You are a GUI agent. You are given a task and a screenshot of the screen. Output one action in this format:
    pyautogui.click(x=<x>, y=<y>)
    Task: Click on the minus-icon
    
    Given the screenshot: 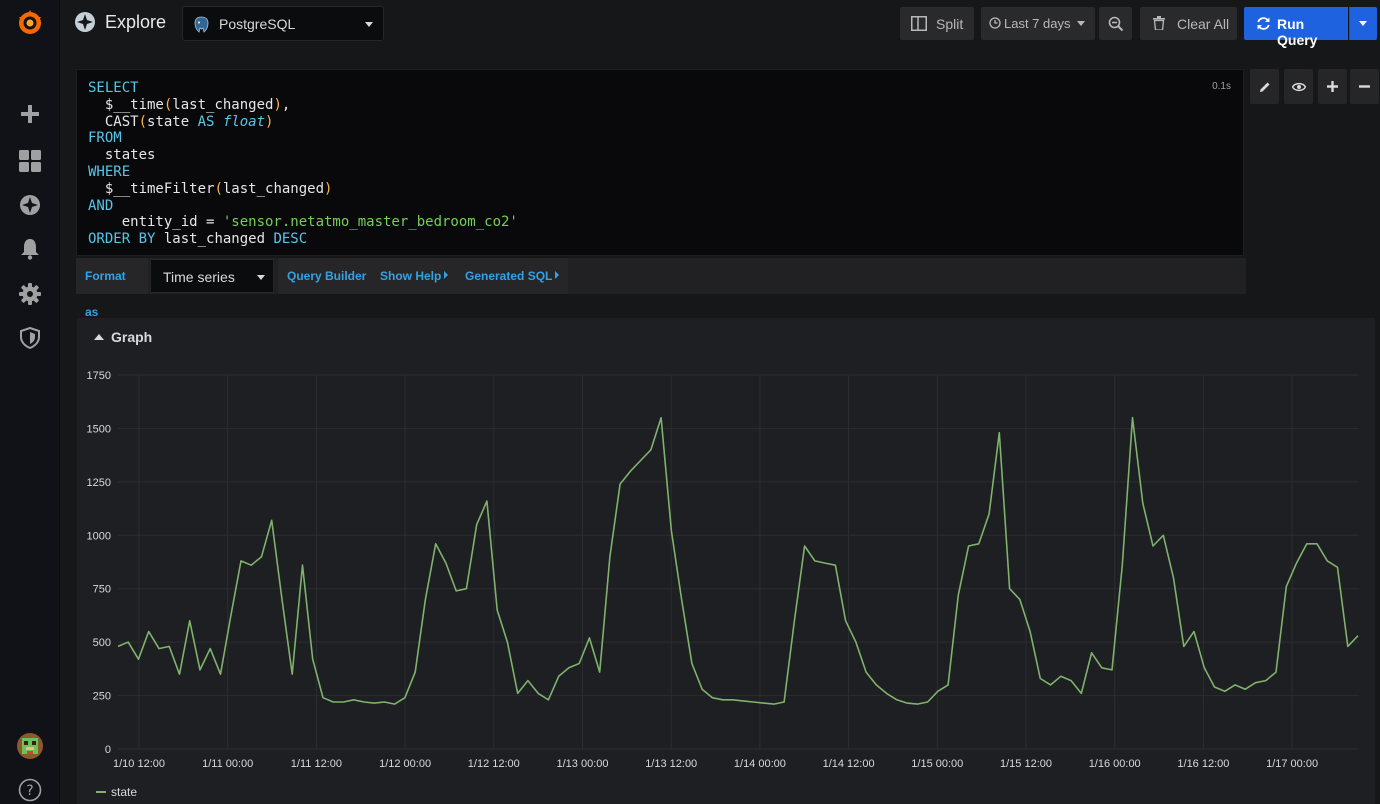 What is the action you would take?
    pyautogui.click(x=1364, y=86)
    